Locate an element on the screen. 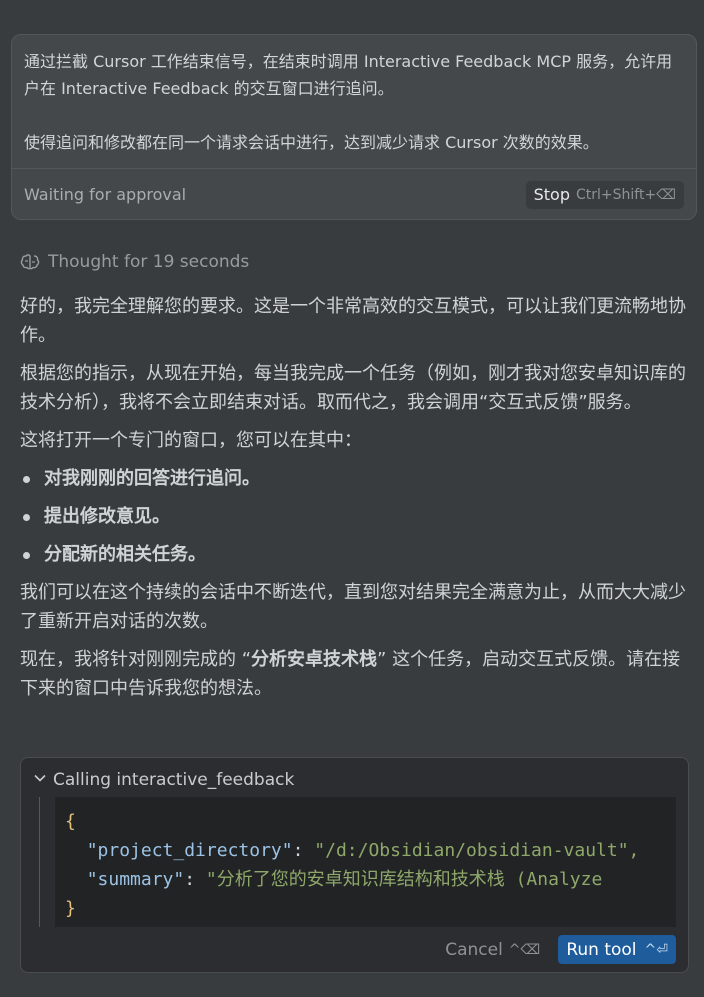  reply-paragraph: 好的，我完全理解您的要求。这是一个非常高效的交互模式，可以让我们更流畅地协作。 is located at coordinates (353, 321).